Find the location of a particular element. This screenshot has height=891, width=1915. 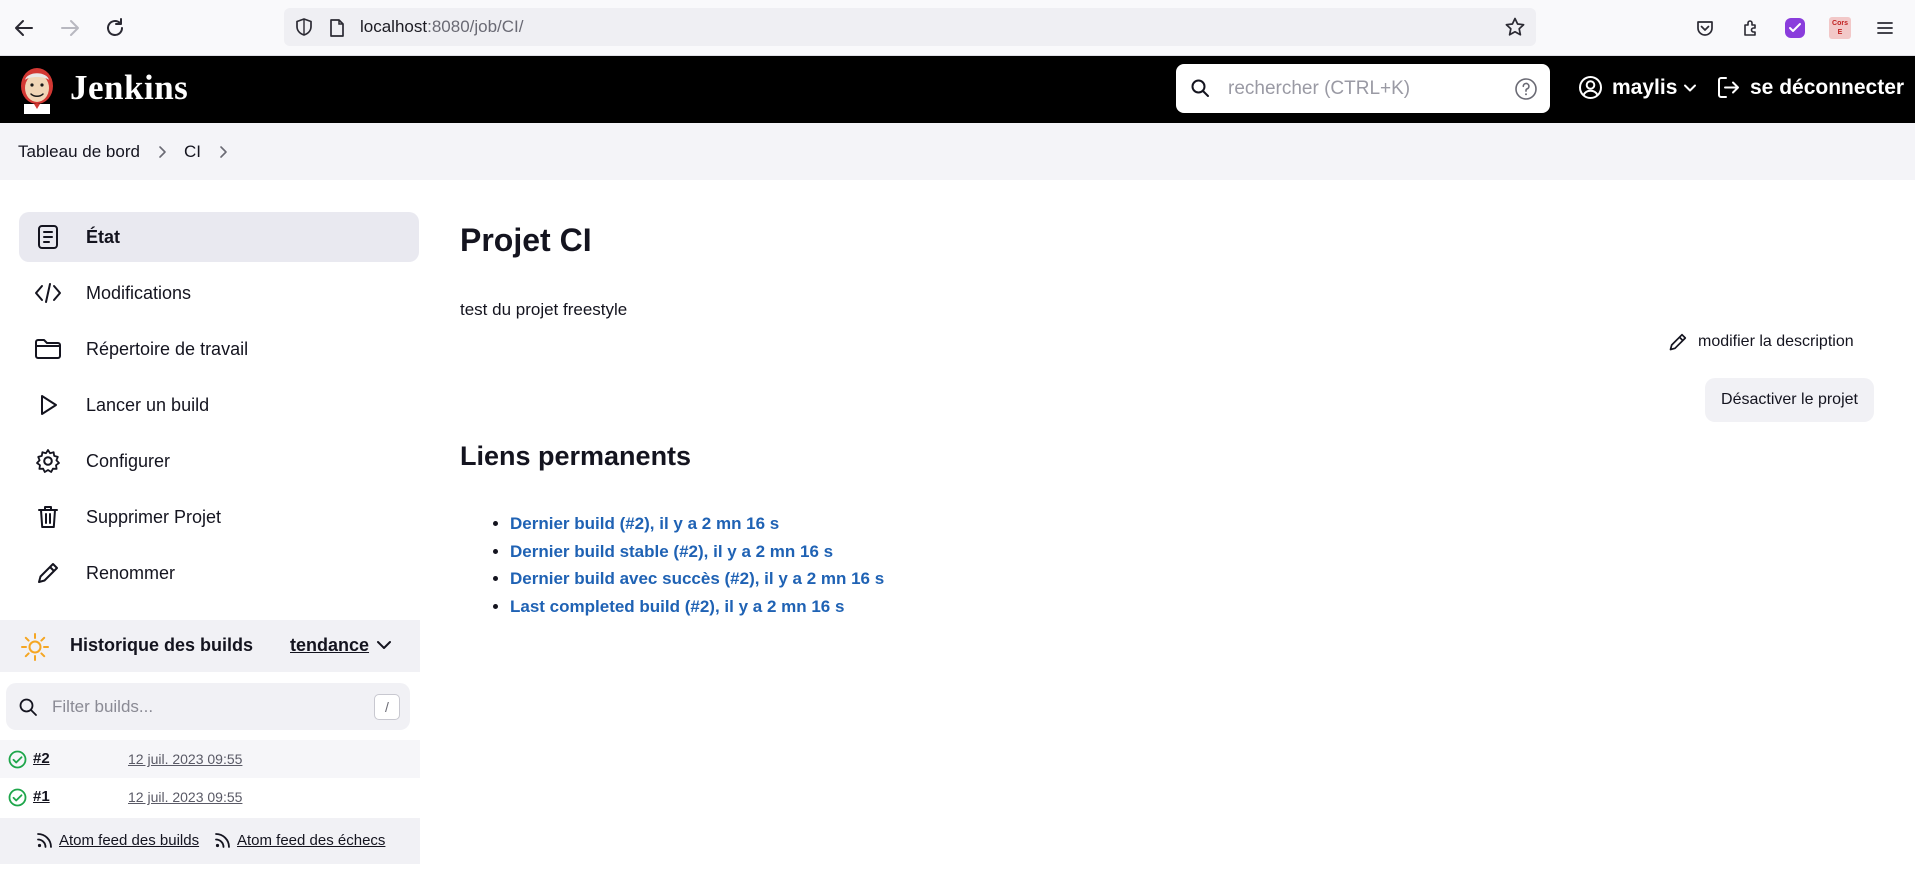

task-status: État is located at coordinates (219, 237).